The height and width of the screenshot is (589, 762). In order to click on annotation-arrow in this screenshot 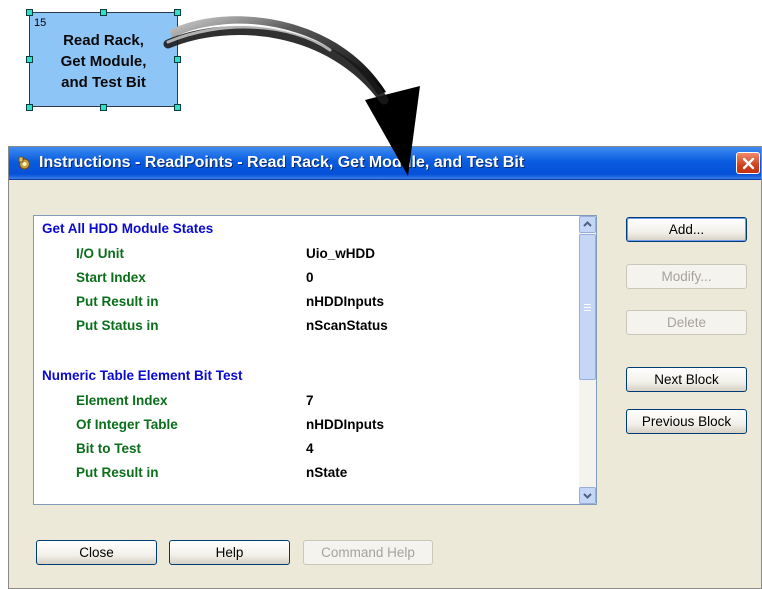, I will do `click(291, 96)`.